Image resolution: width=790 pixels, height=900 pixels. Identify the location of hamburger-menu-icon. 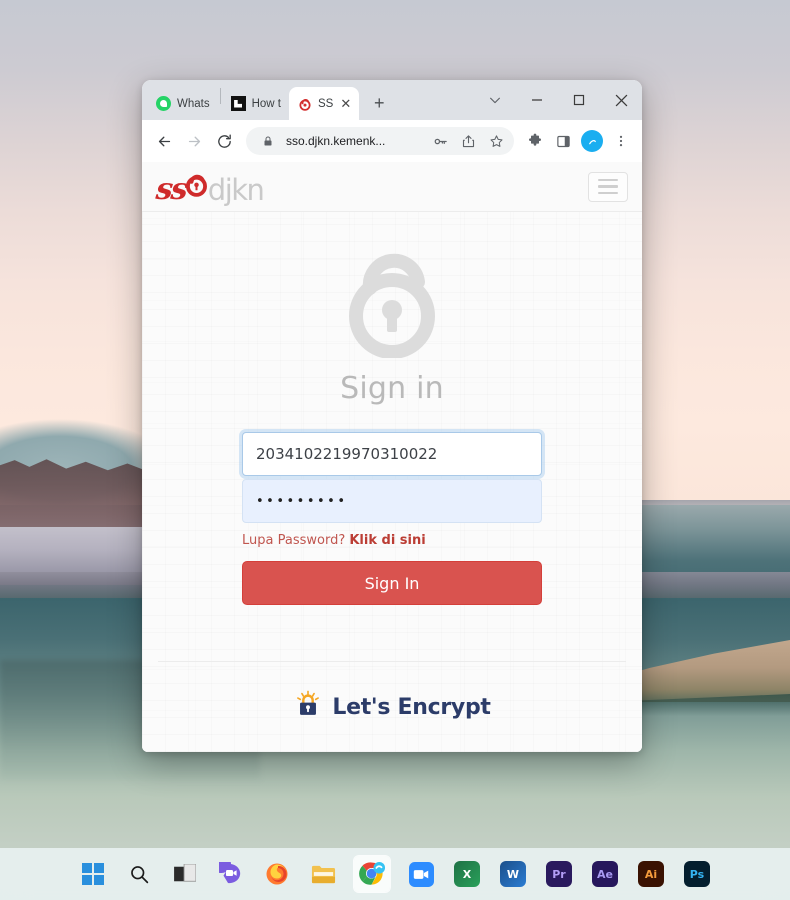
(608, 186).